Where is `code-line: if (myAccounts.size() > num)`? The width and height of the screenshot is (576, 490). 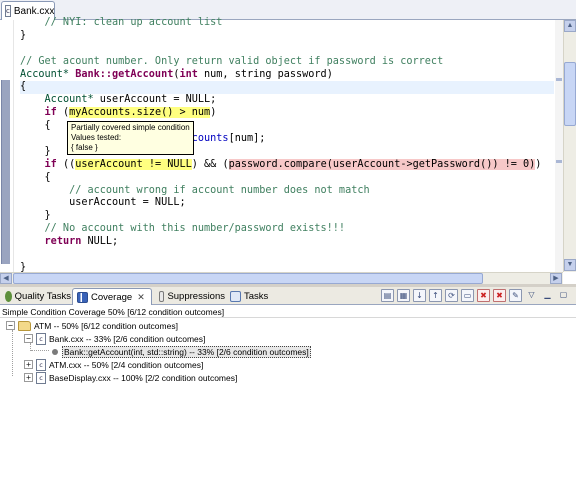
code-line: if (myAccounts.size() > num) is located at coordinates (287, 113).